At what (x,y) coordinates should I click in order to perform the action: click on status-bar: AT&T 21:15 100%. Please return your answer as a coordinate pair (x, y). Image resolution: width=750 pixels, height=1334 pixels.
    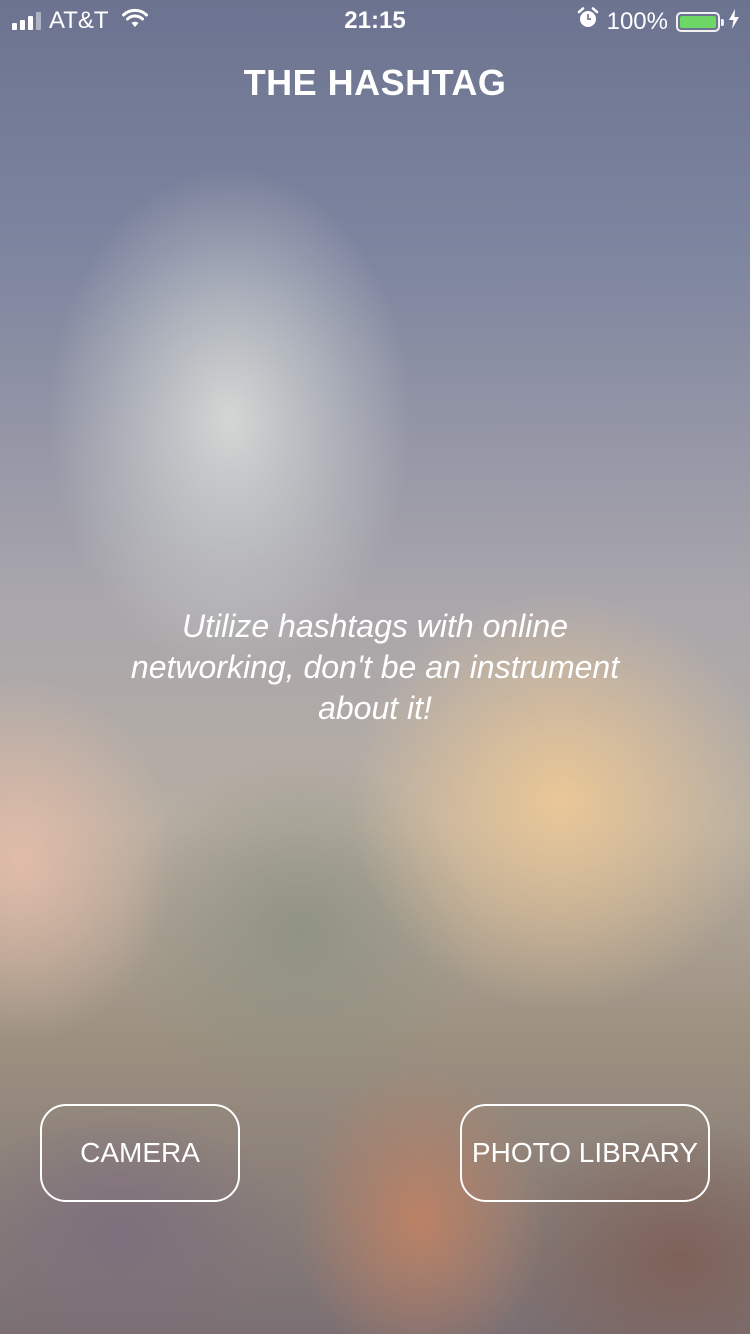
    Looking at the image, I should click on (375, 20).